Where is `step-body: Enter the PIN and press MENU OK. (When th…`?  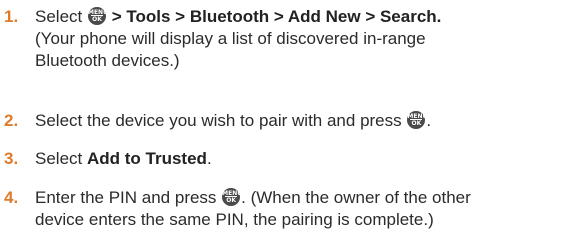 step-body: Enter the PIN and press MENU OK. (When th… is located at coordinates (253, 209).